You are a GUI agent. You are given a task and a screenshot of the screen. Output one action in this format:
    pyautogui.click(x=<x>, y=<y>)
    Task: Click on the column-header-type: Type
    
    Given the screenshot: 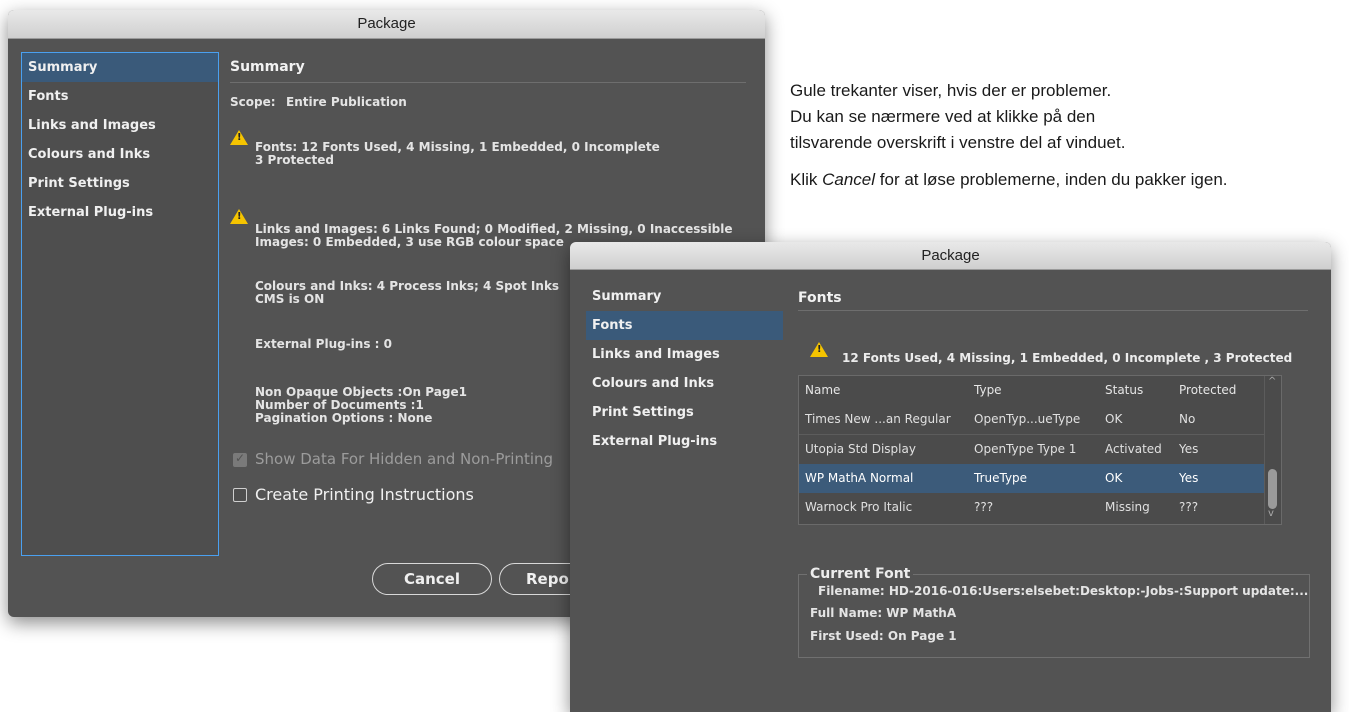 What is the action you would take?
    pyautogui.click(x=988, y=390)
    